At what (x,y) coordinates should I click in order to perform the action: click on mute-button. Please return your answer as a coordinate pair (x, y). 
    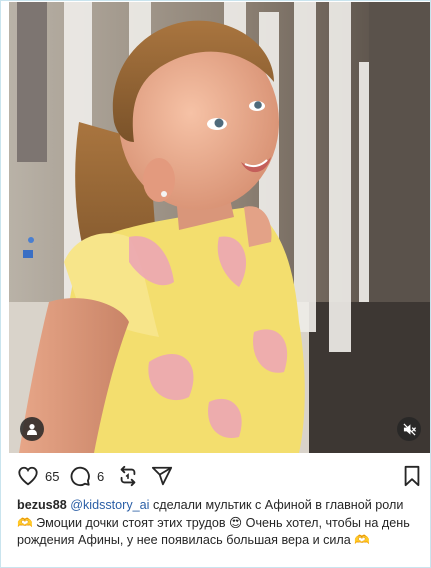
    Looking at the image, I should click on (409, 429).